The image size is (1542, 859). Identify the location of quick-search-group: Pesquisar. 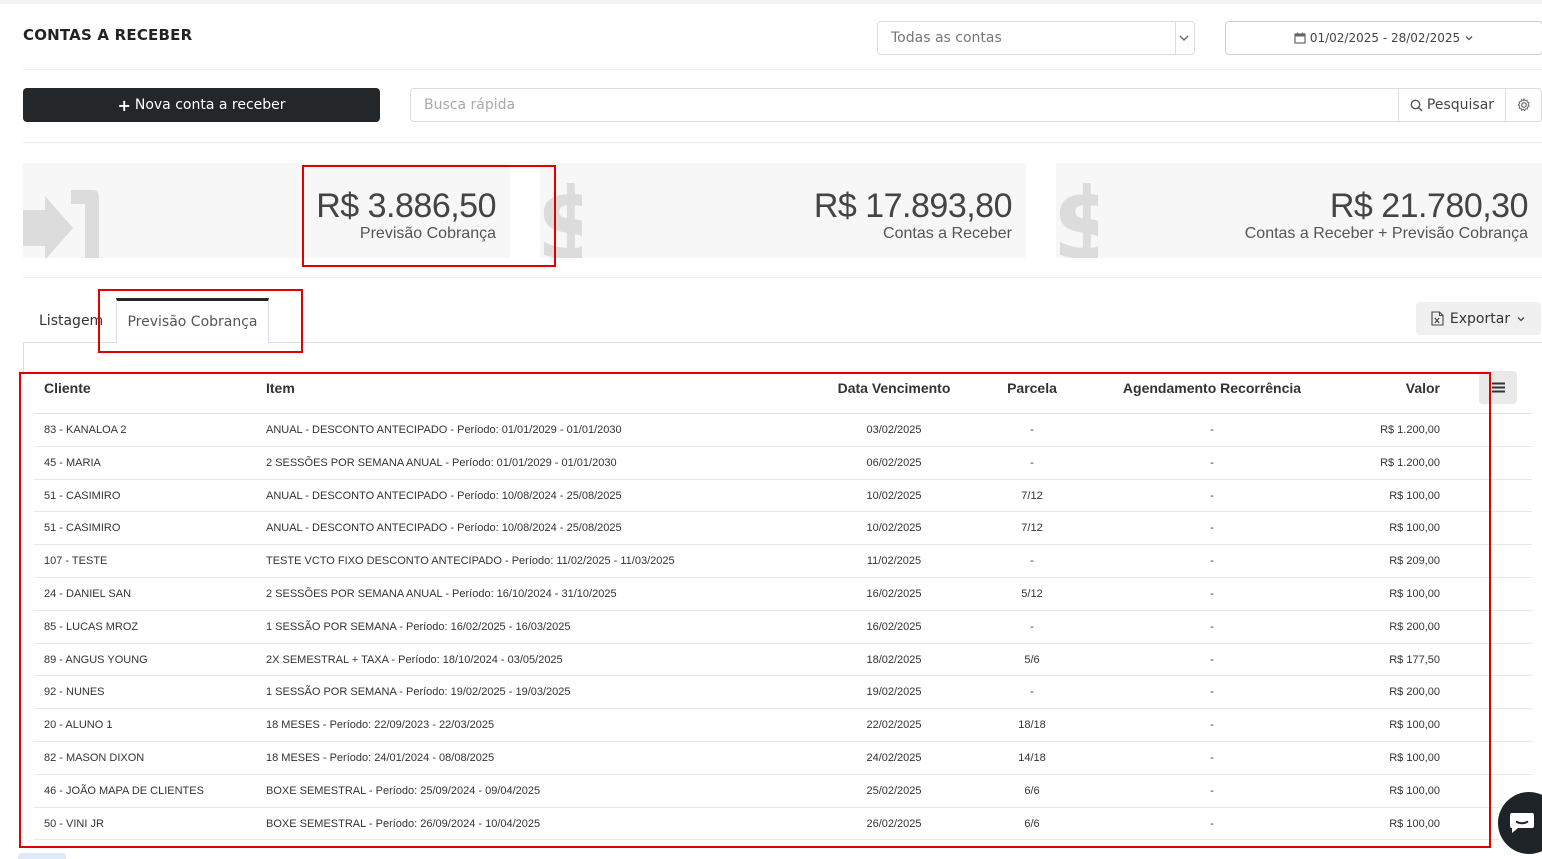
(976, 105).